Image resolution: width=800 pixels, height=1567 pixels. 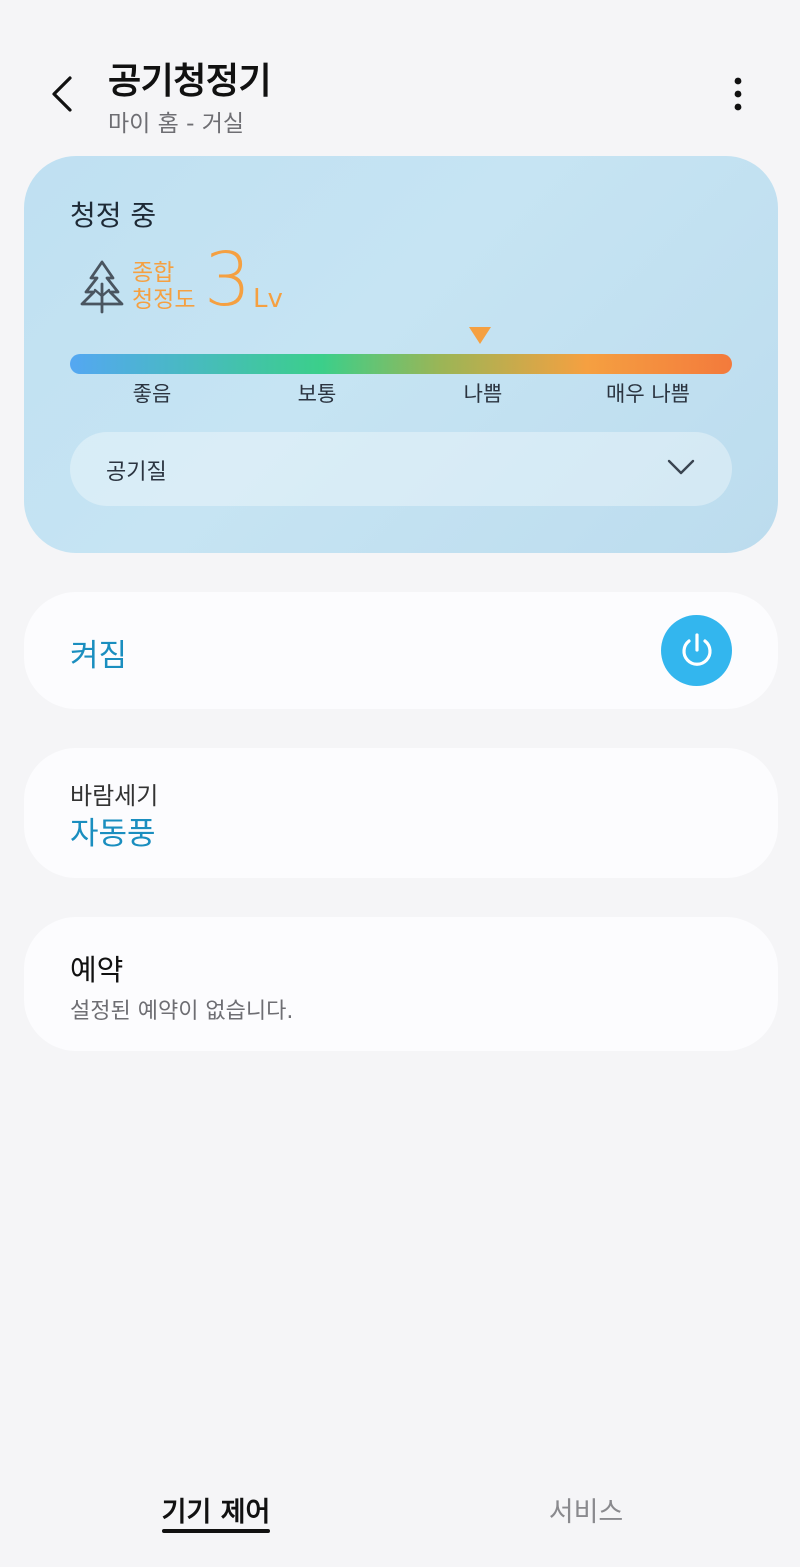 I want to click on air-quality-level-value: 3, so click(x=228, y=280).